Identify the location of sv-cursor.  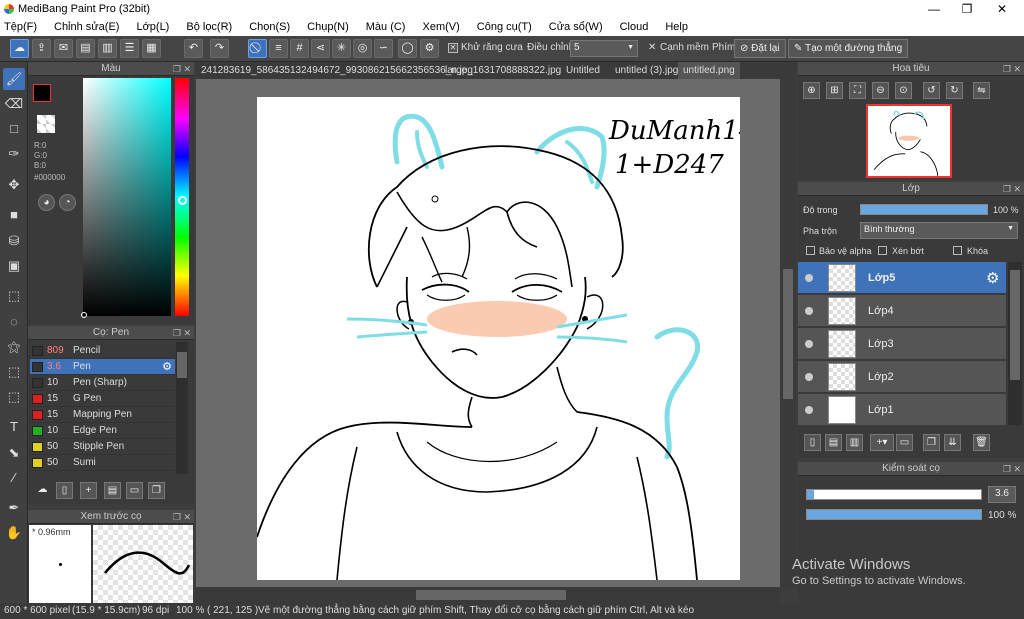
(84, 315).